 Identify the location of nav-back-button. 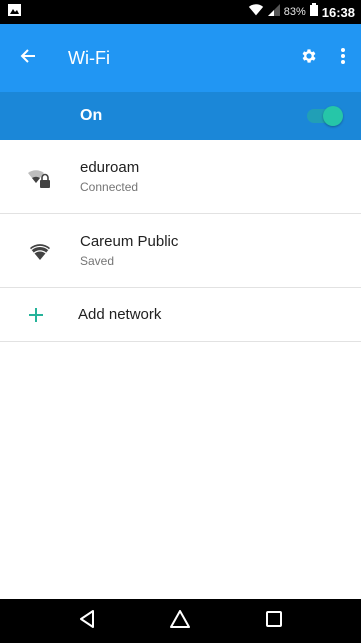
(87, 621).